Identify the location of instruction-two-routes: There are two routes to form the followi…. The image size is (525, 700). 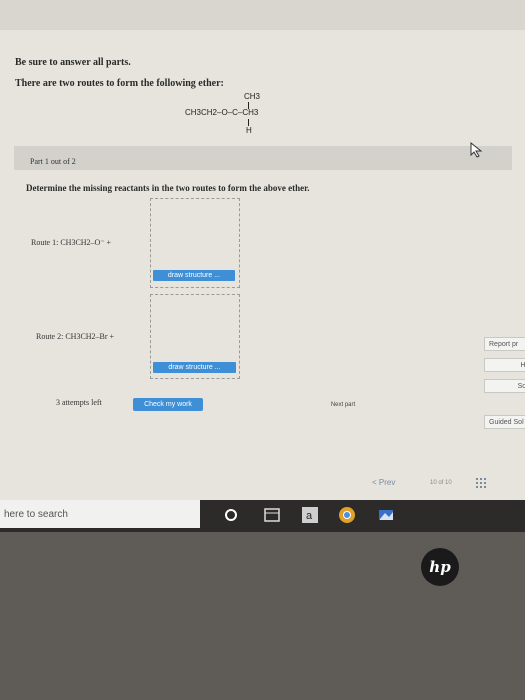
(119, 83).